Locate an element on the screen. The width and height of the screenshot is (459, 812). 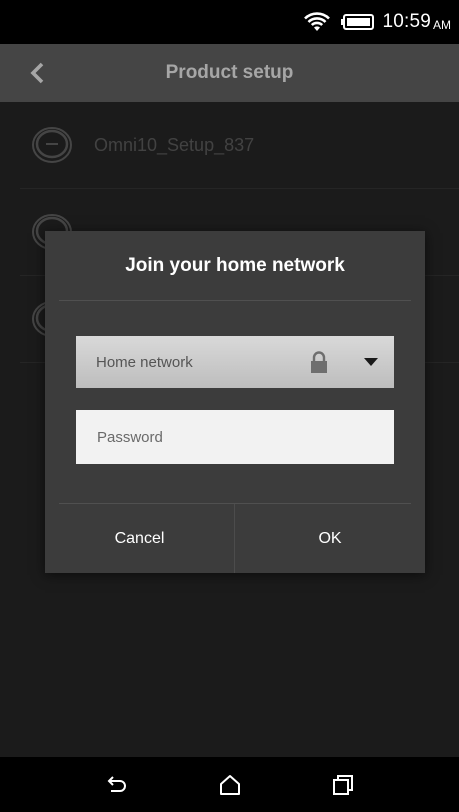
ok-button: OK is located at coordinates (330, 538).